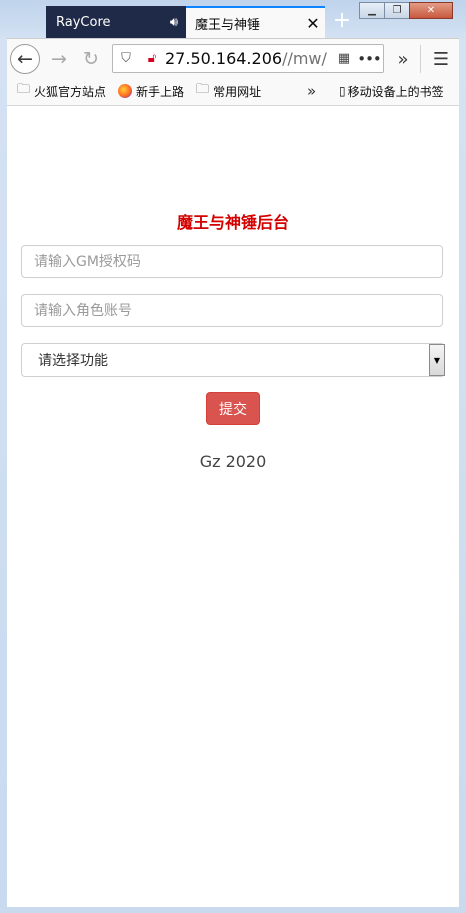 The image size is (466, 913). What do you see at coordinates (73, 361) in the screenshot?
I see `function-select-value: 请选择功能` at bounding box center [73, 361].